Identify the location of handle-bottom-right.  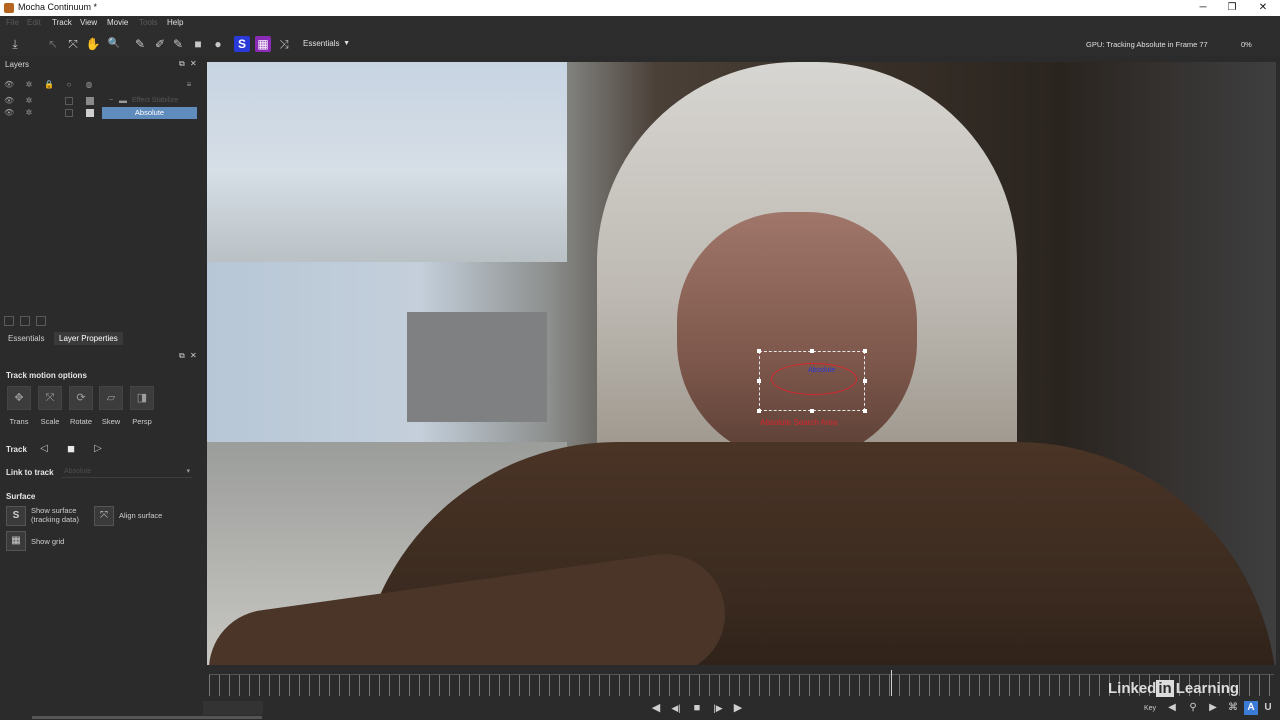
(865, 411).